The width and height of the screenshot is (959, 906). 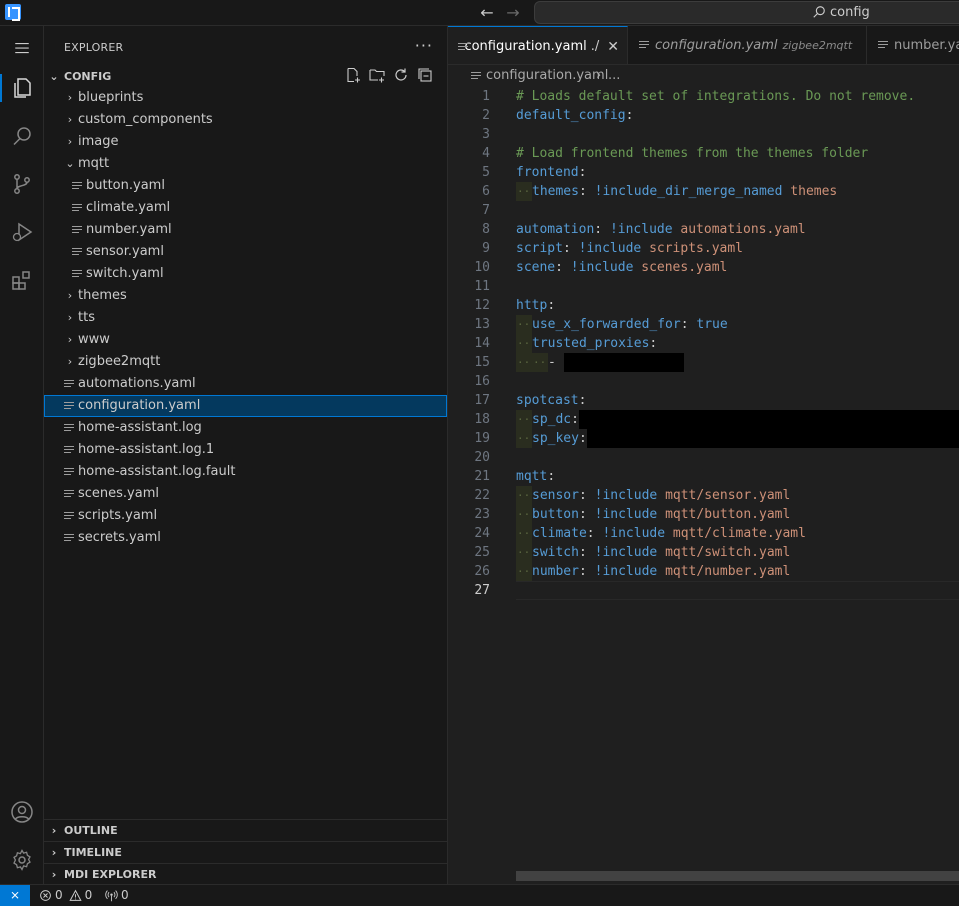 What do you see at coordinates (724, 571) in the screenshot?
I see `code-token: mqtt/number.yaml` at bounding box center [724, 571].